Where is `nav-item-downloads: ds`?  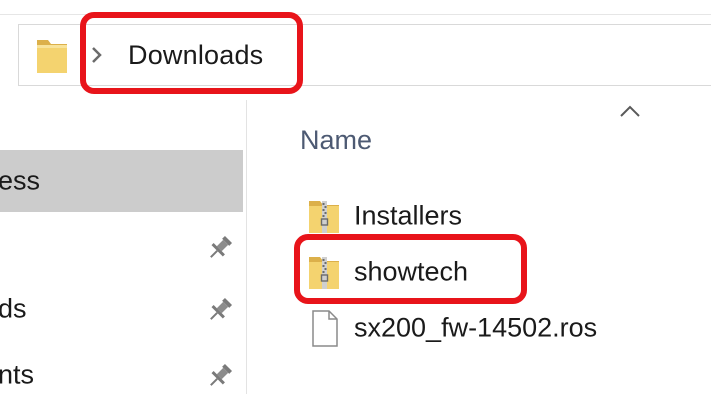
nav-item-downloads: ds is located at coordinates (121, 309).